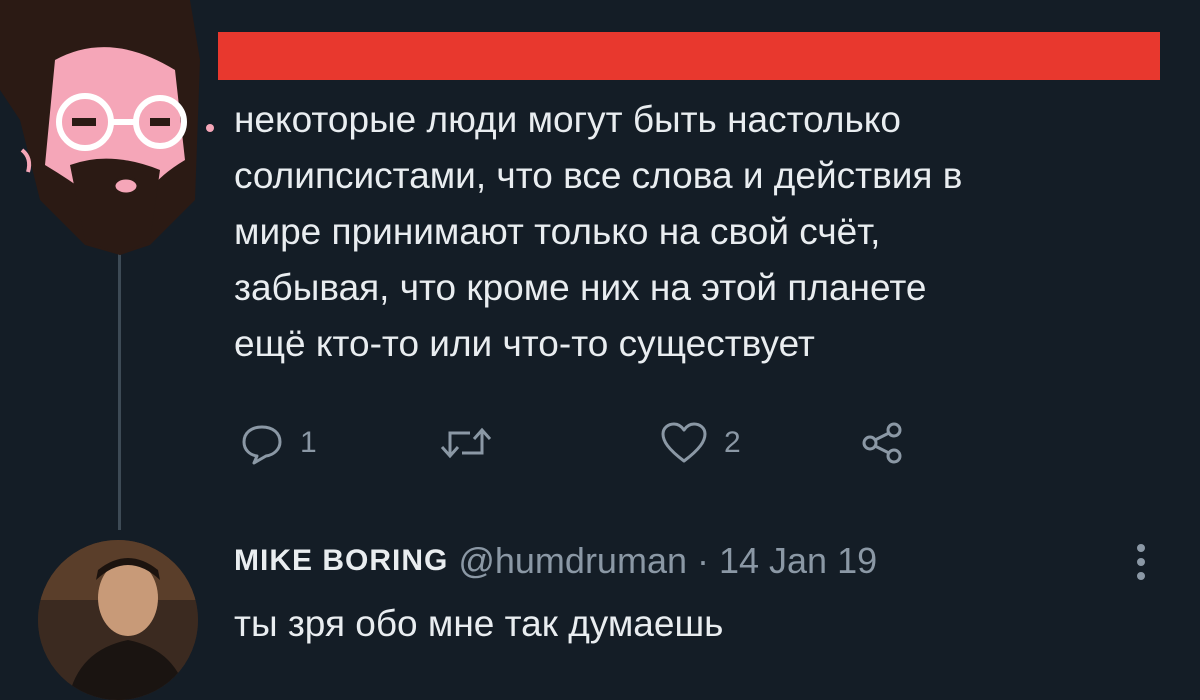  What do you see at coordinates (118, 620) in the screenshot?
I see `reply-avatar` at bounding box center [118, 620].